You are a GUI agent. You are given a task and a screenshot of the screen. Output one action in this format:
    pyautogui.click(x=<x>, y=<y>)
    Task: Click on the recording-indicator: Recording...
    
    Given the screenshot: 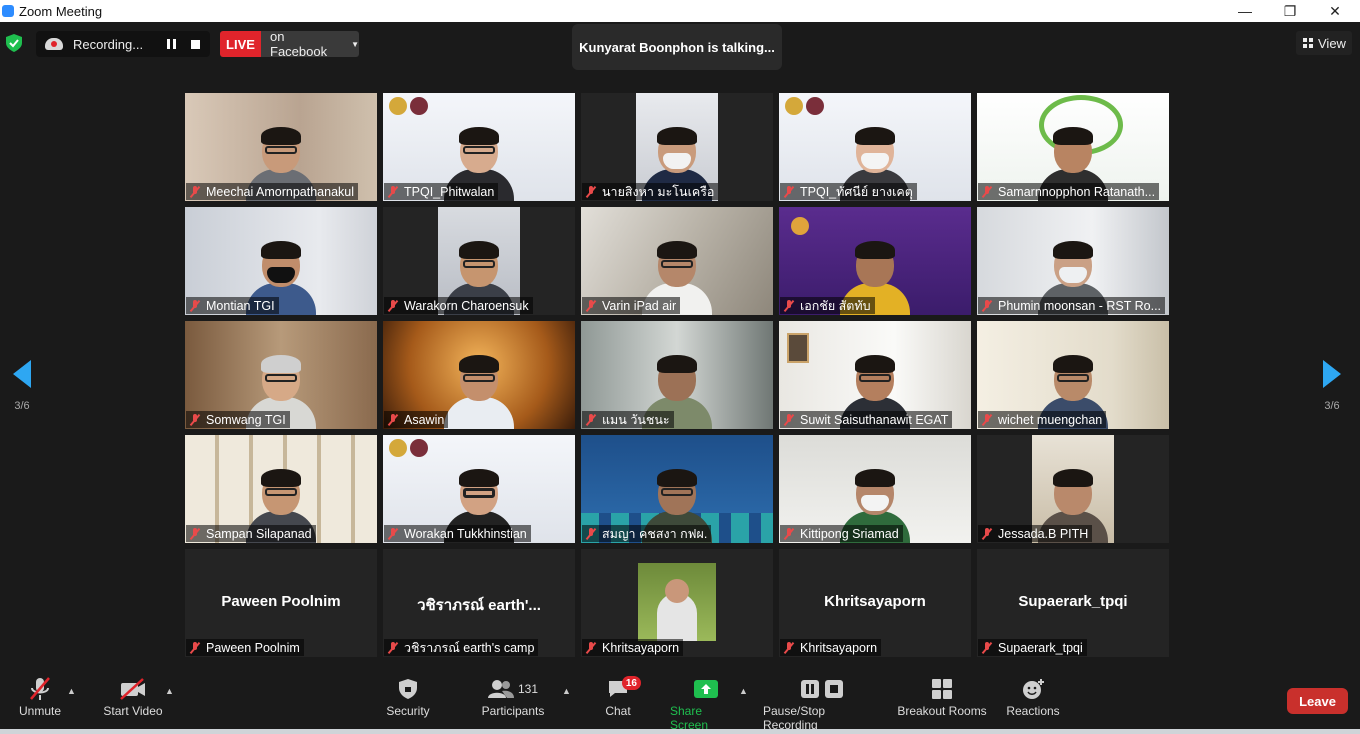 What is the action you would take?
    pyautogui.click(x=123, y=44)
    